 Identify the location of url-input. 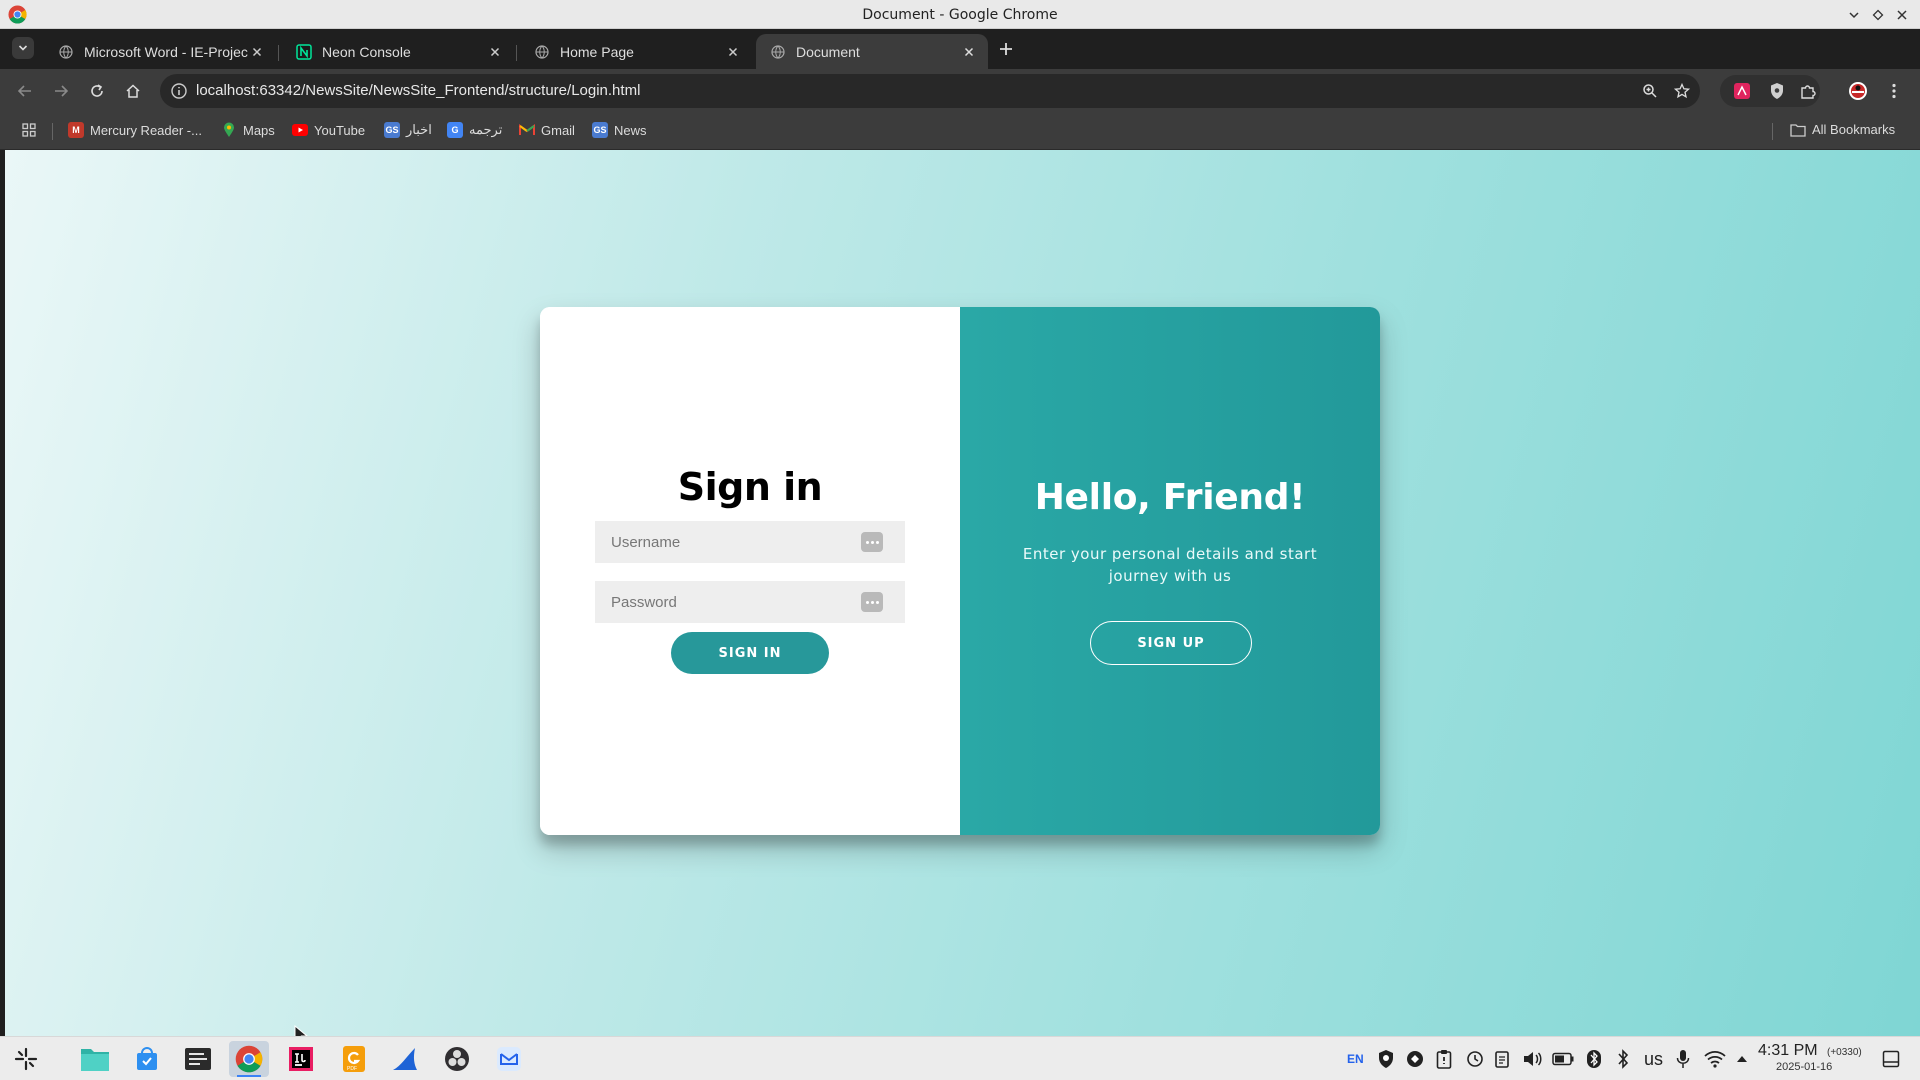
(696, 90).